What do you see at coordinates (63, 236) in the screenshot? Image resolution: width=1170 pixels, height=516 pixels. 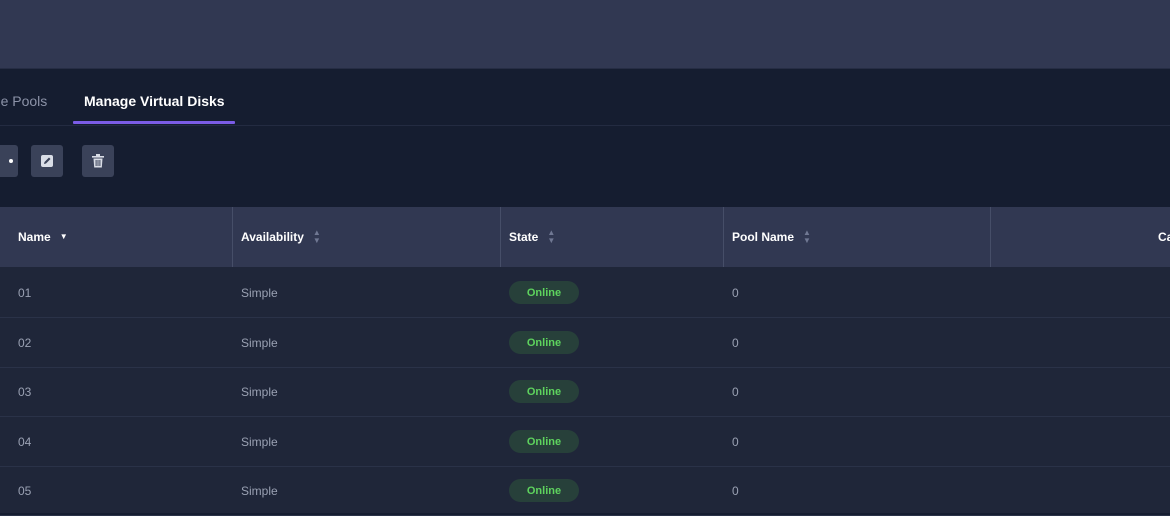 I see `sort-desc-icon: ▼` at bounding box center [63, 236].